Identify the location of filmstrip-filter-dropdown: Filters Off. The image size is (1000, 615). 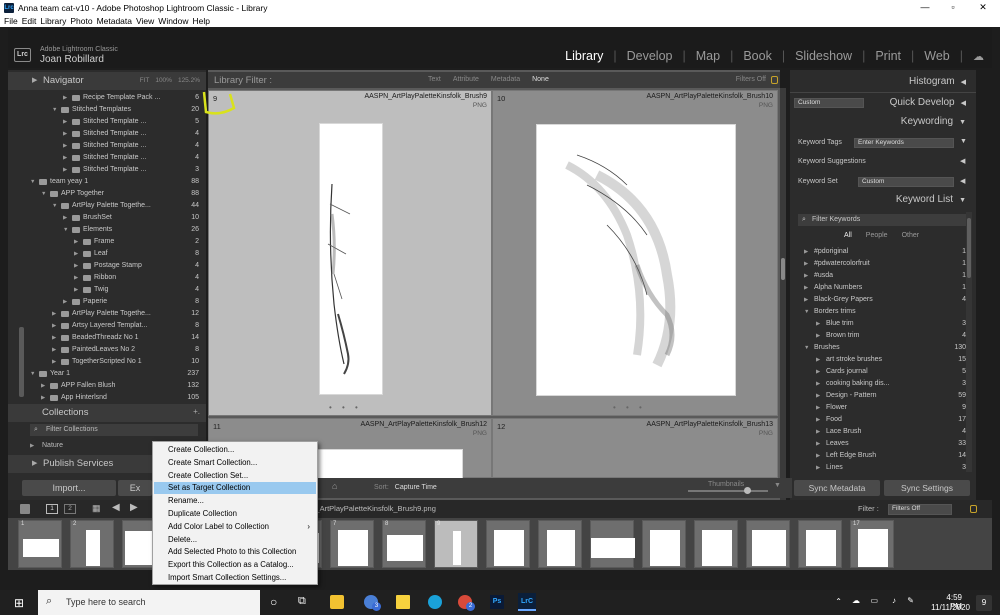
(920, 509).